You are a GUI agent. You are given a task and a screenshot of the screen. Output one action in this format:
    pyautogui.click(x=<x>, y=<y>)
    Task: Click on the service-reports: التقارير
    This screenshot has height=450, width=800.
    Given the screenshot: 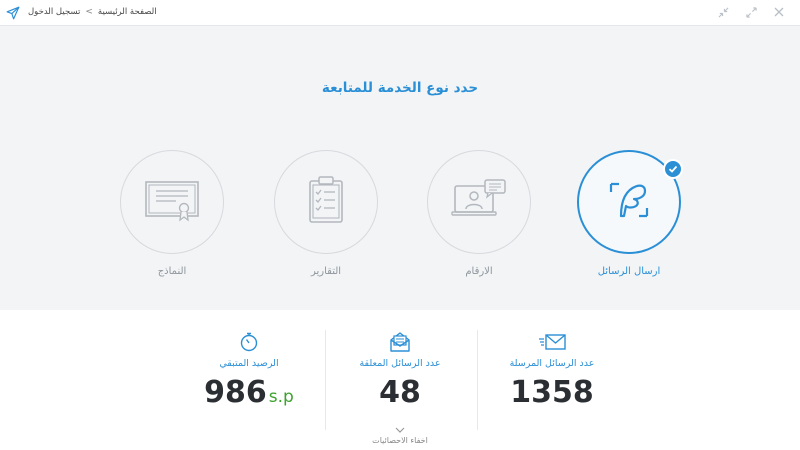 What is the action you would take?
    pyautogui.click(x=326, y=213)
    